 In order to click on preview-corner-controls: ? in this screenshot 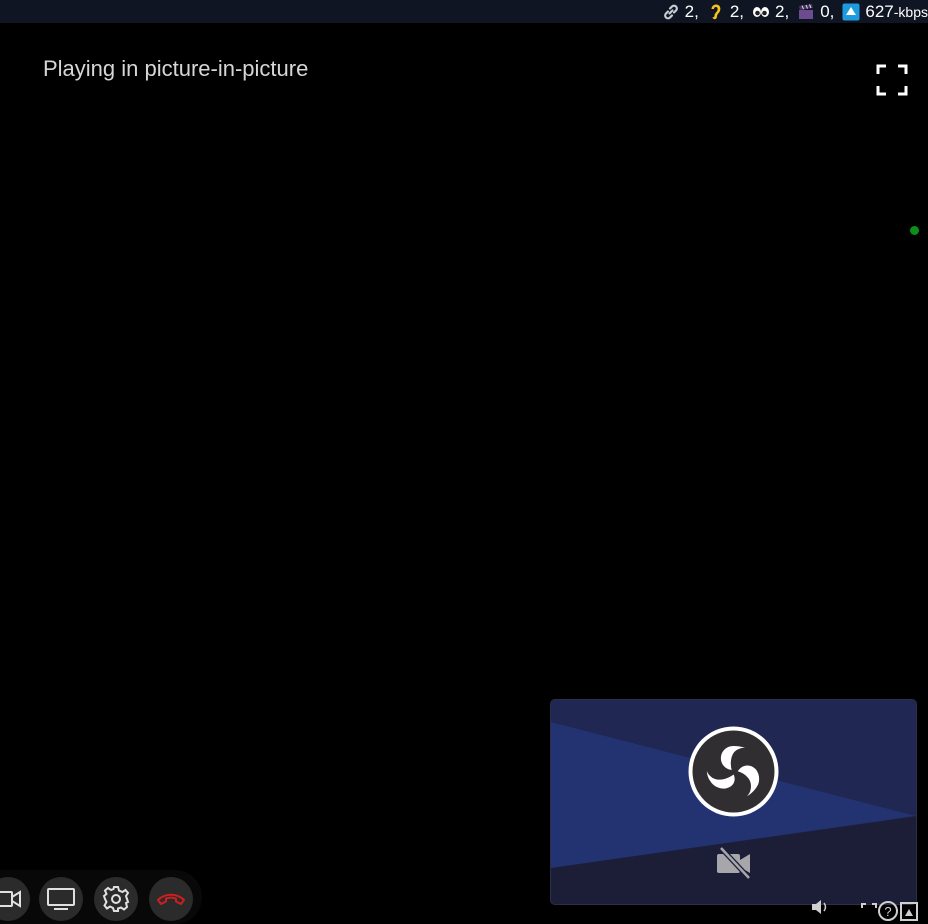, I will do `click(865, 910)`.